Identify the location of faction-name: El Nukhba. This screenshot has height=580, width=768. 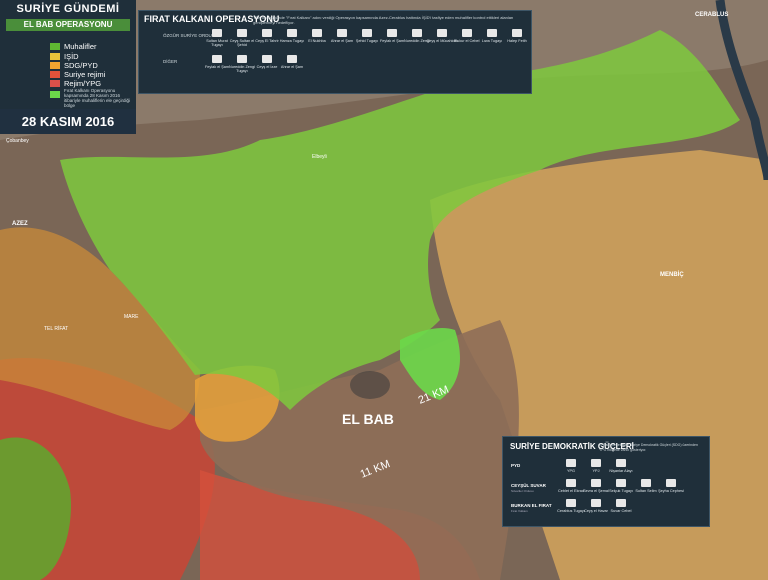
(317, 41).